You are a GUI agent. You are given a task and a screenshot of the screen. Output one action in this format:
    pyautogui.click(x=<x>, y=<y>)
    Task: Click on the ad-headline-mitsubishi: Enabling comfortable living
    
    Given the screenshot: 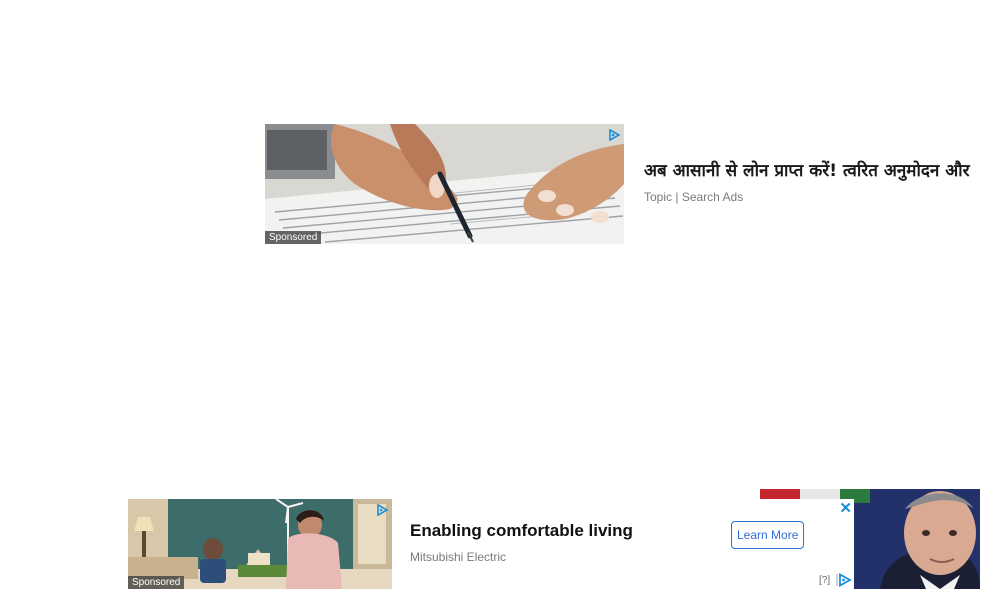 What is the action you would take?
    pyautogui.click(x=521, y=531)
    